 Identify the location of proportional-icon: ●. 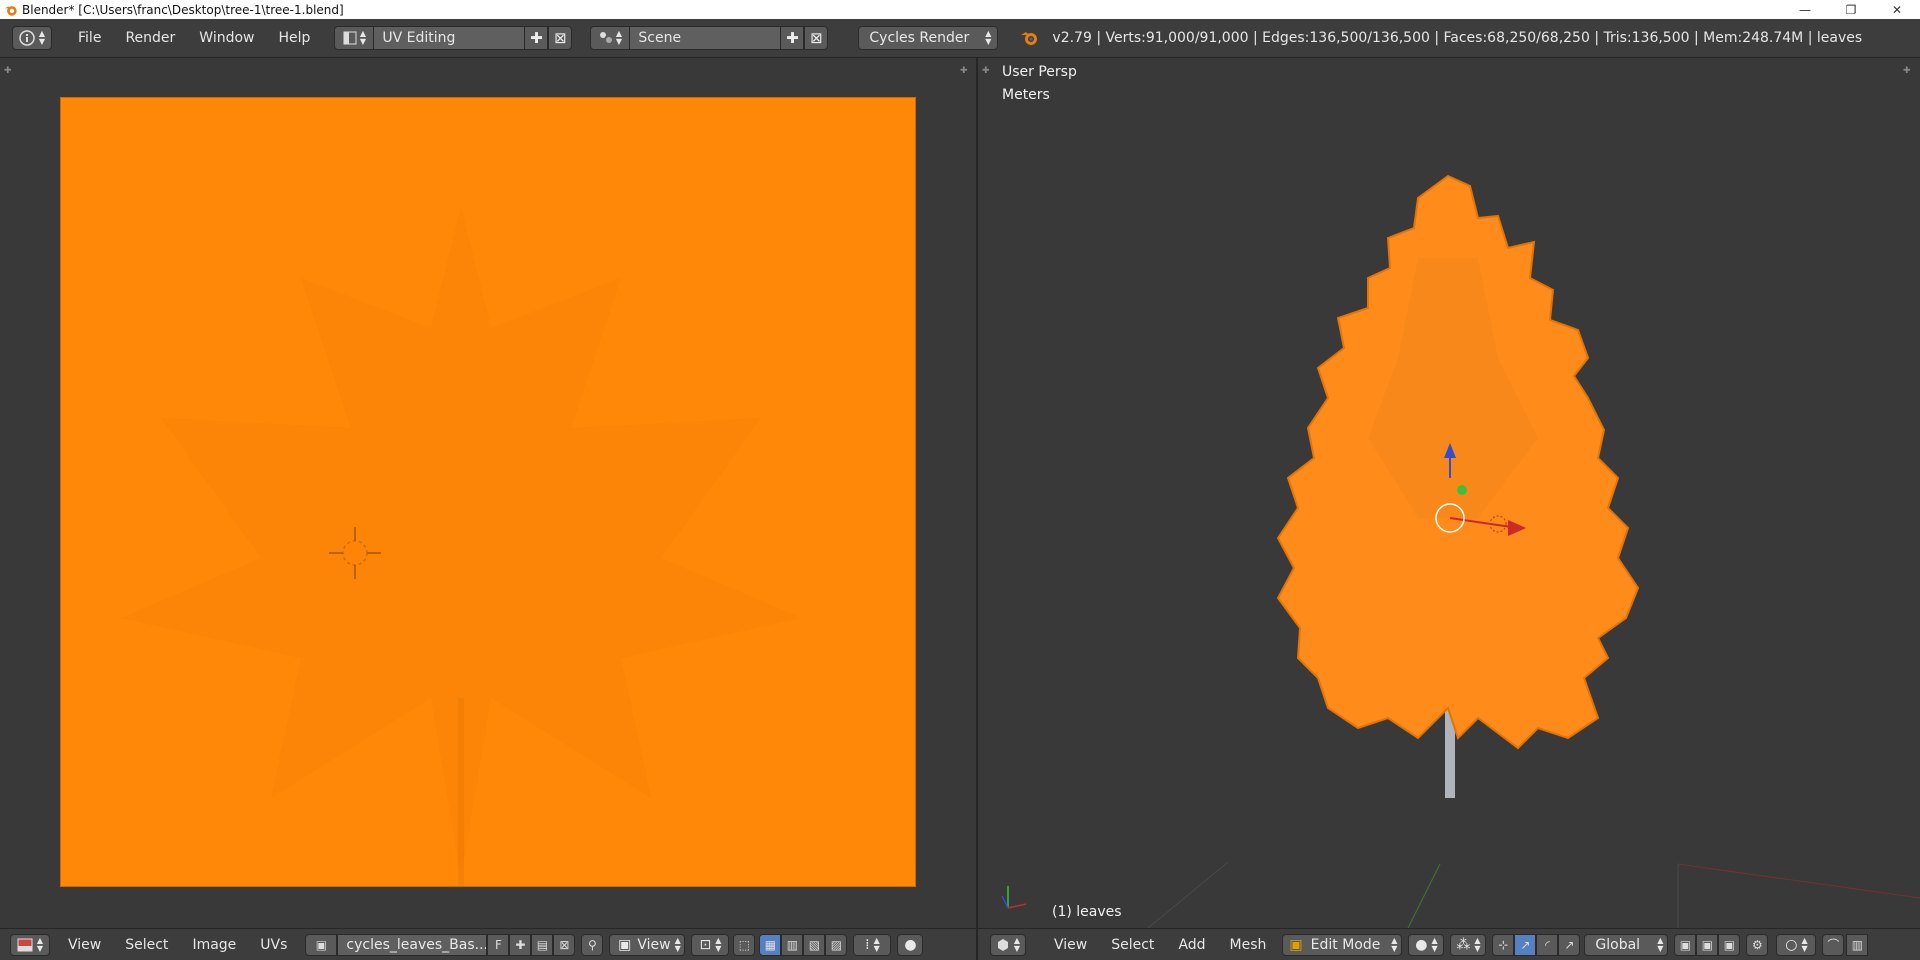
(910, 944).